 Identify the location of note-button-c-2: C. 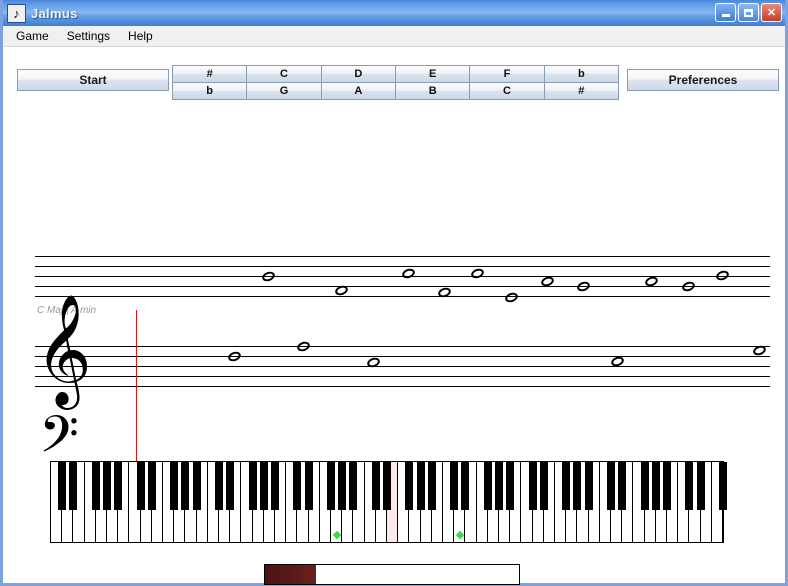
(507, 91).